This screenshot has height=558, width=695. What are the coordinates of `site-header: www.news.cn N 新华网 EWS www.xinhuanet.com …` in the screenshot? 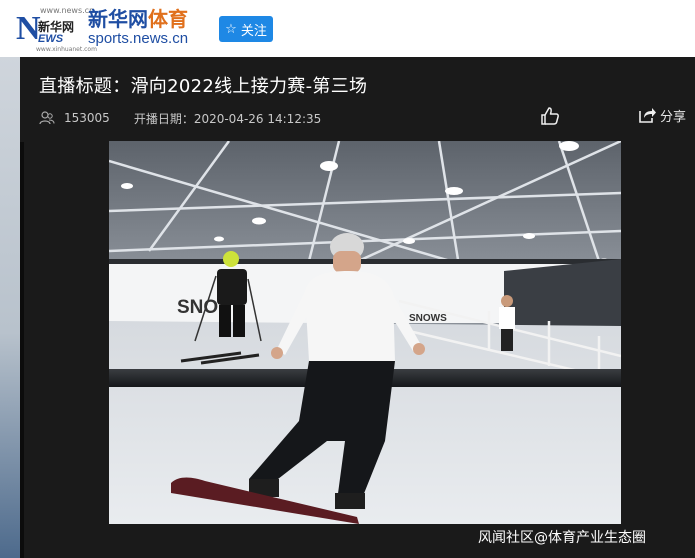 It's located at (347, 28).